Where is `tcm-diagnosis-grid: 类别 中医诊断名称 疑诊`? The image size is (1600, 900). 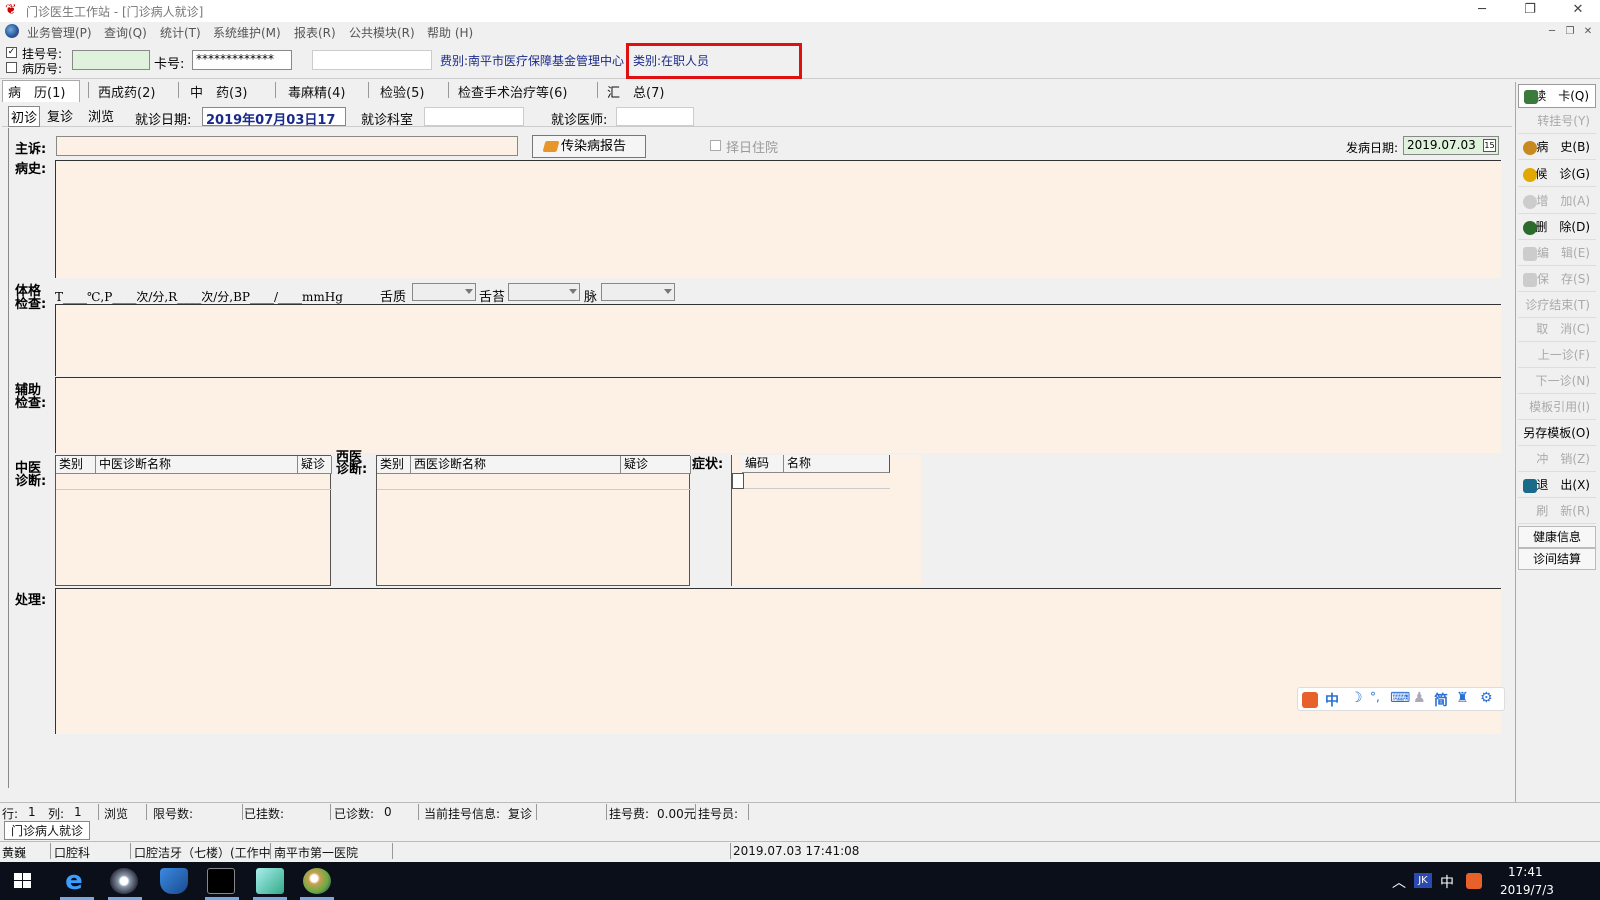 tcm-diagnosis-grid: 类别 中医诊断名称 疑诊 is located at coordinates (193, 520).